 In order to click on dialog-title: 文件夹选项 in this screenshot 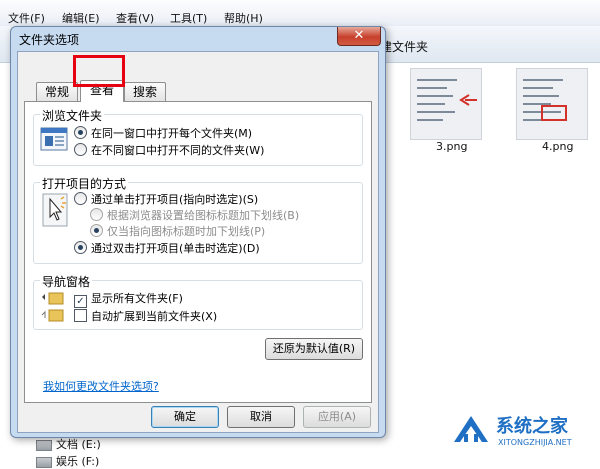, I will do `click(49, 40)`.